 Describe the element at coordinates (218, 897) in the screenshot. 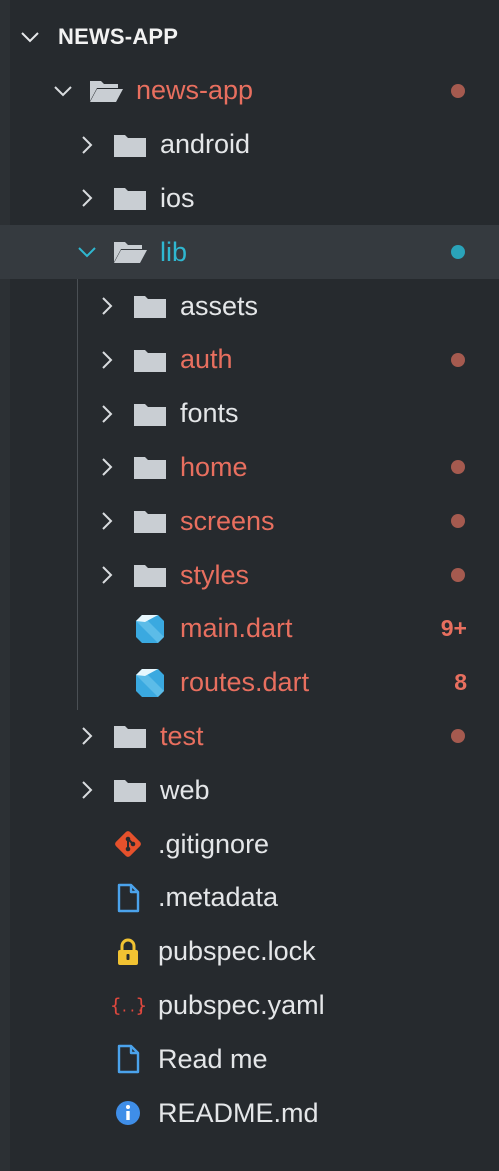

I see `tree-item-label: .metadata` at that location.